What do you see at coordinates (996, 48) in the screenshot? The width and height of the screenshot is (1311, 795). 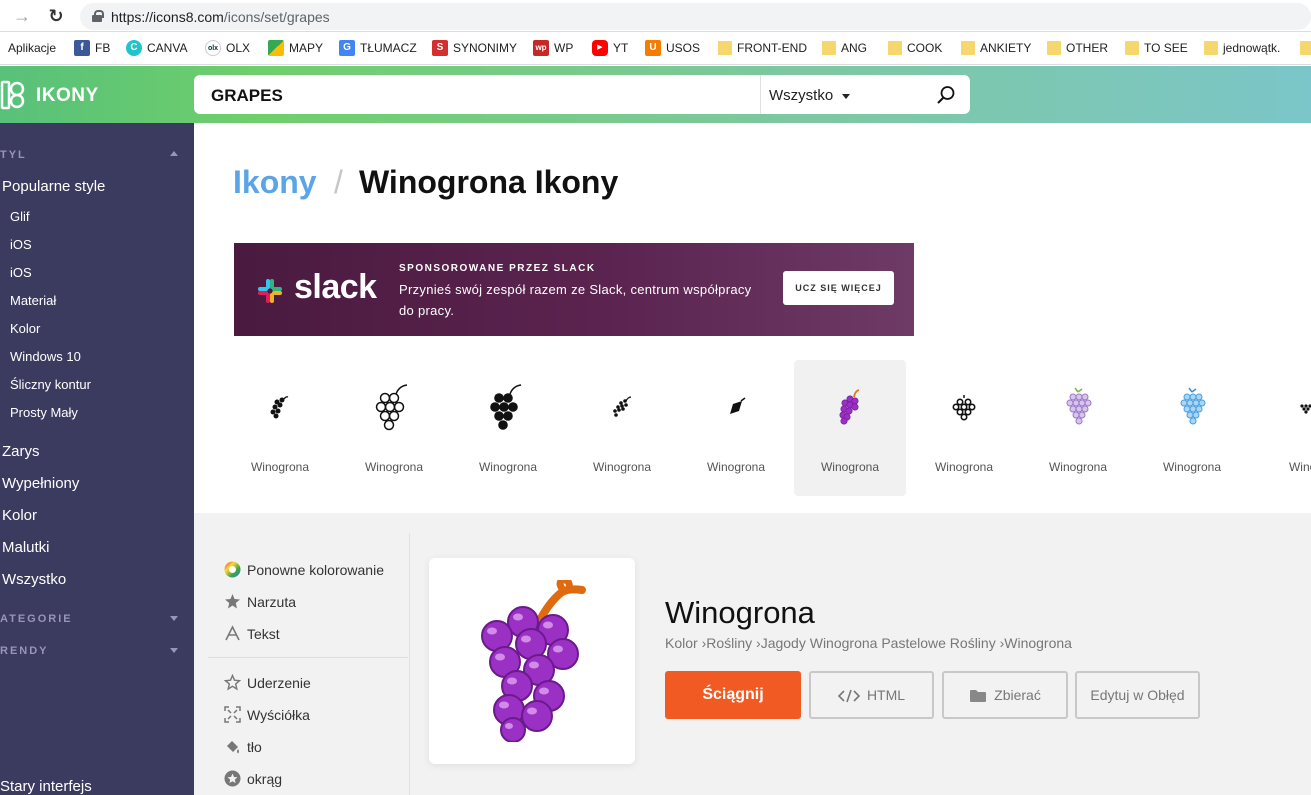 I see `bookmark-ankiety: ANKIETY` at bounding box center [996, 48].